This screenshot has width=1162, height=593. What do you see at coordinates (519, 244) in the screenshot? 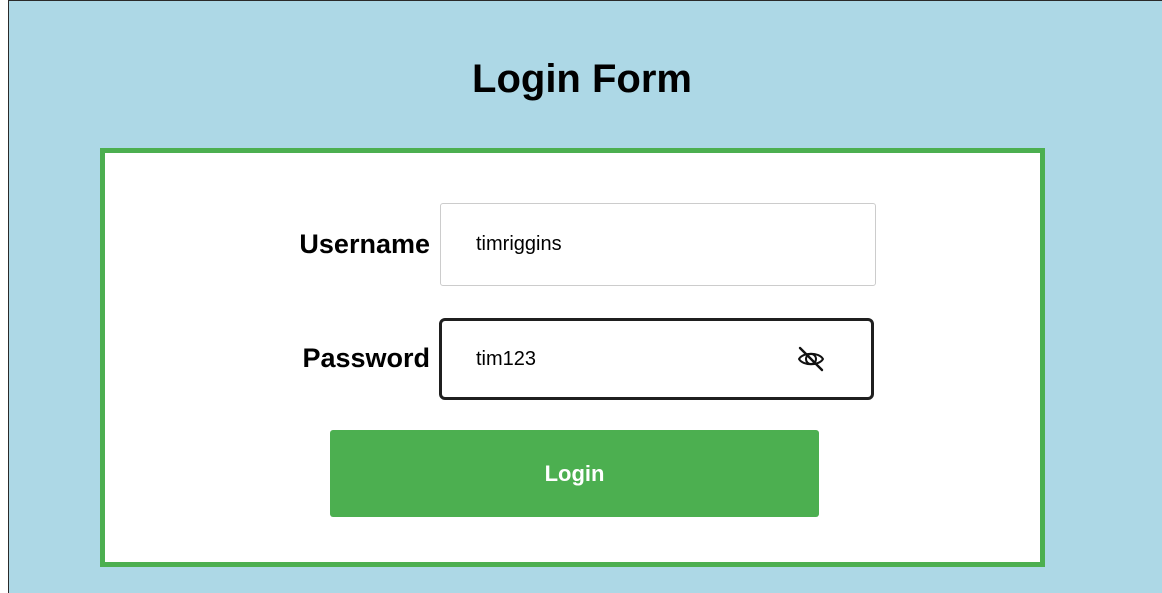
I see `username-value: timriggins` at bounding box center [519, 244].